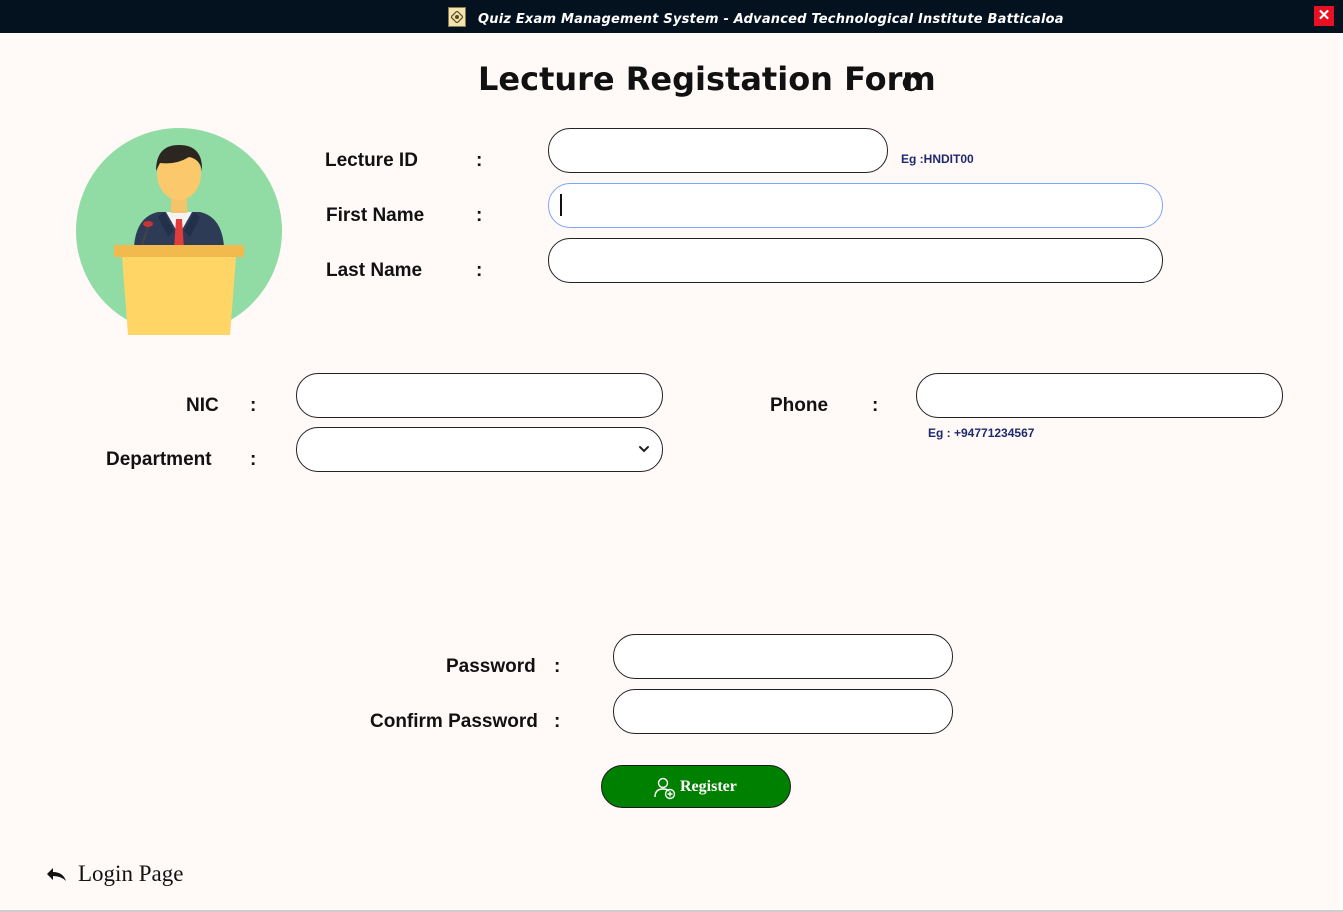 The height and width of the screenshot is (912, 1343). What do you see at coordinates (1324, 16) in the screenshot?
I see `close-button: ✕` at bounding box center [1324, 16].